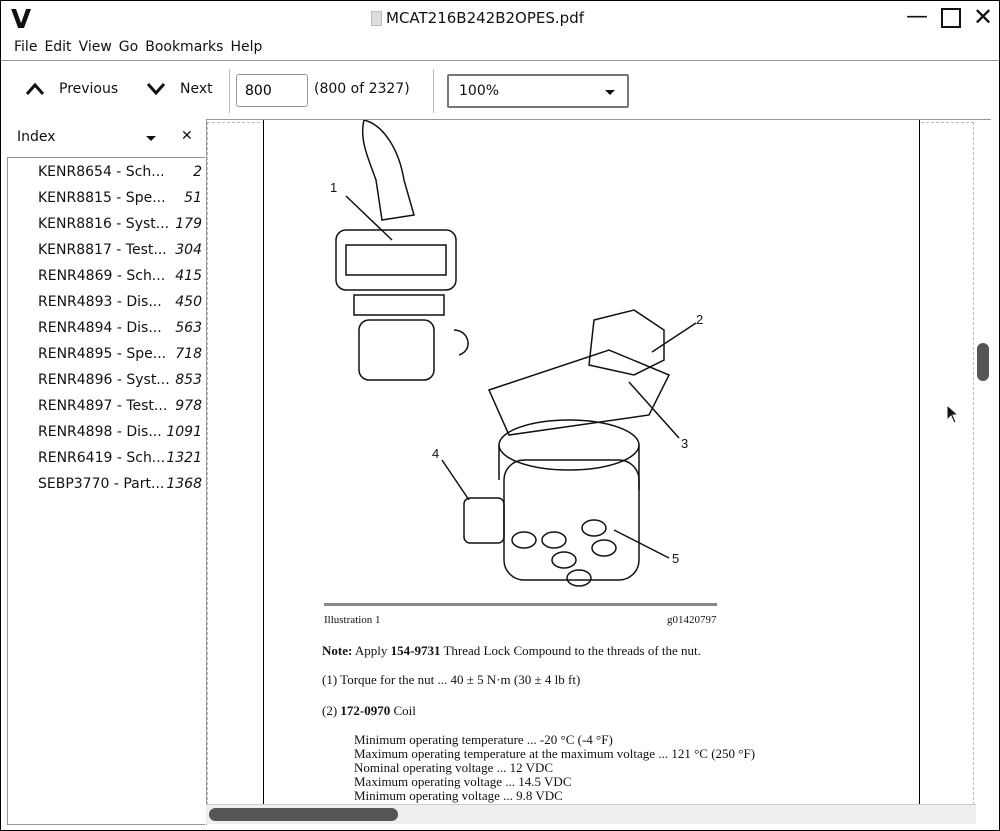  I want to click on index-item: RENR4896 - Syst... 853, so click(106, 381).